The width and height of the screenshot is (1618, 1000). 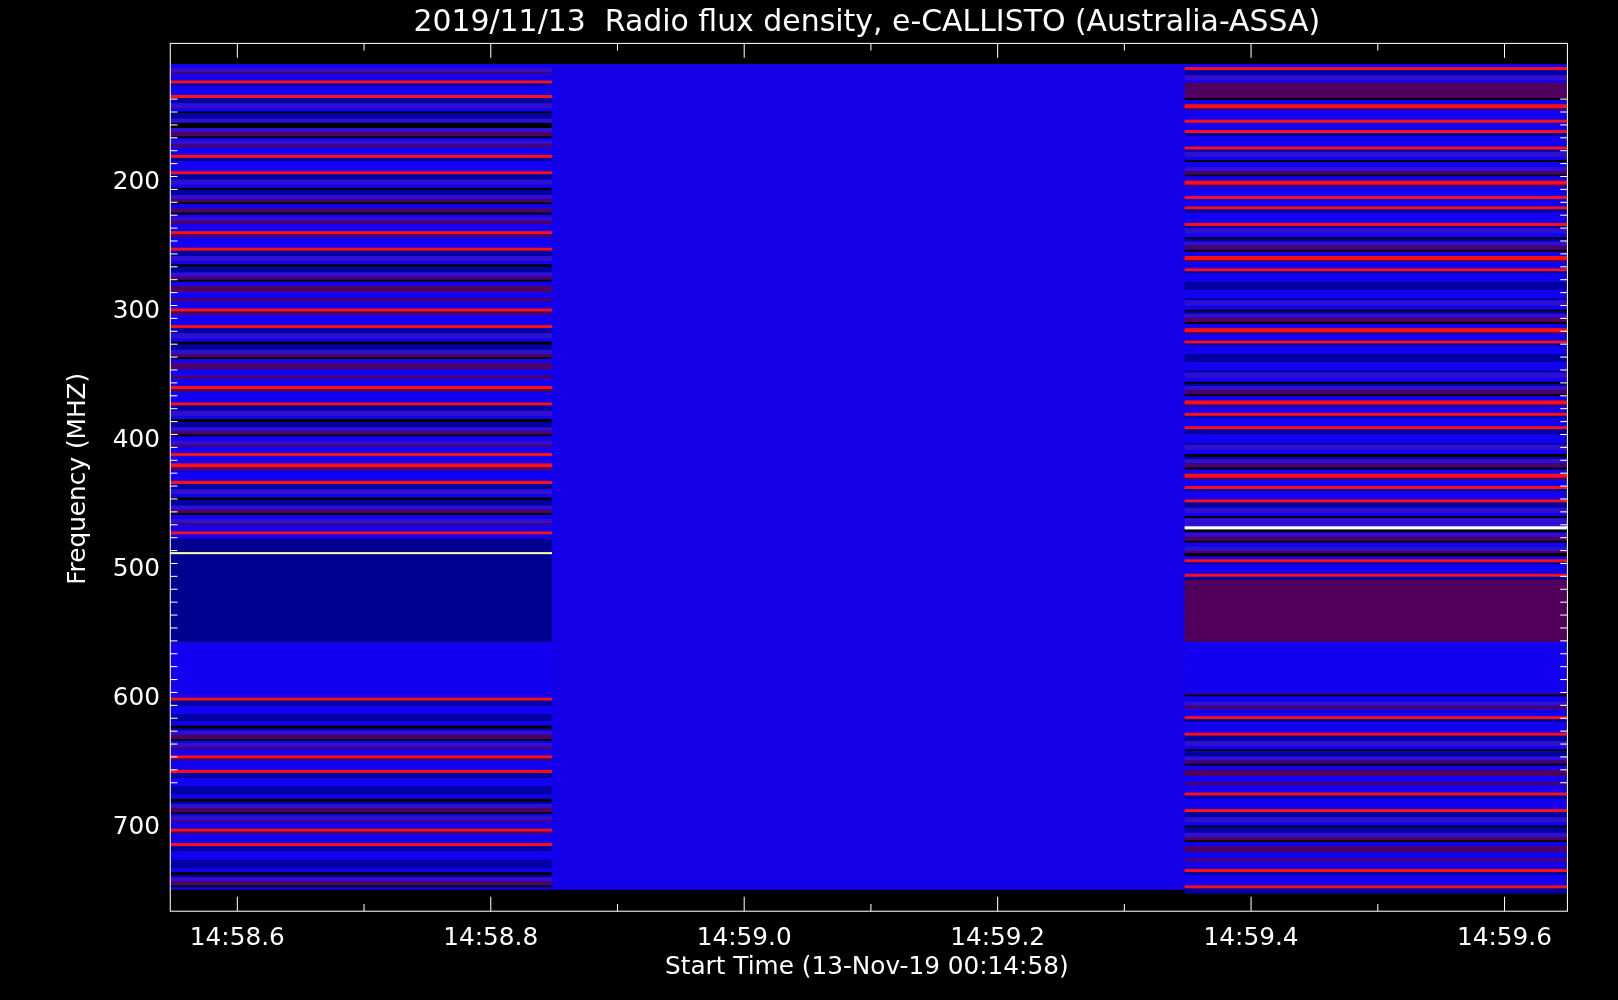 I want to click on x-tick-label: 14:59.6, so click(x=1504, y=937).